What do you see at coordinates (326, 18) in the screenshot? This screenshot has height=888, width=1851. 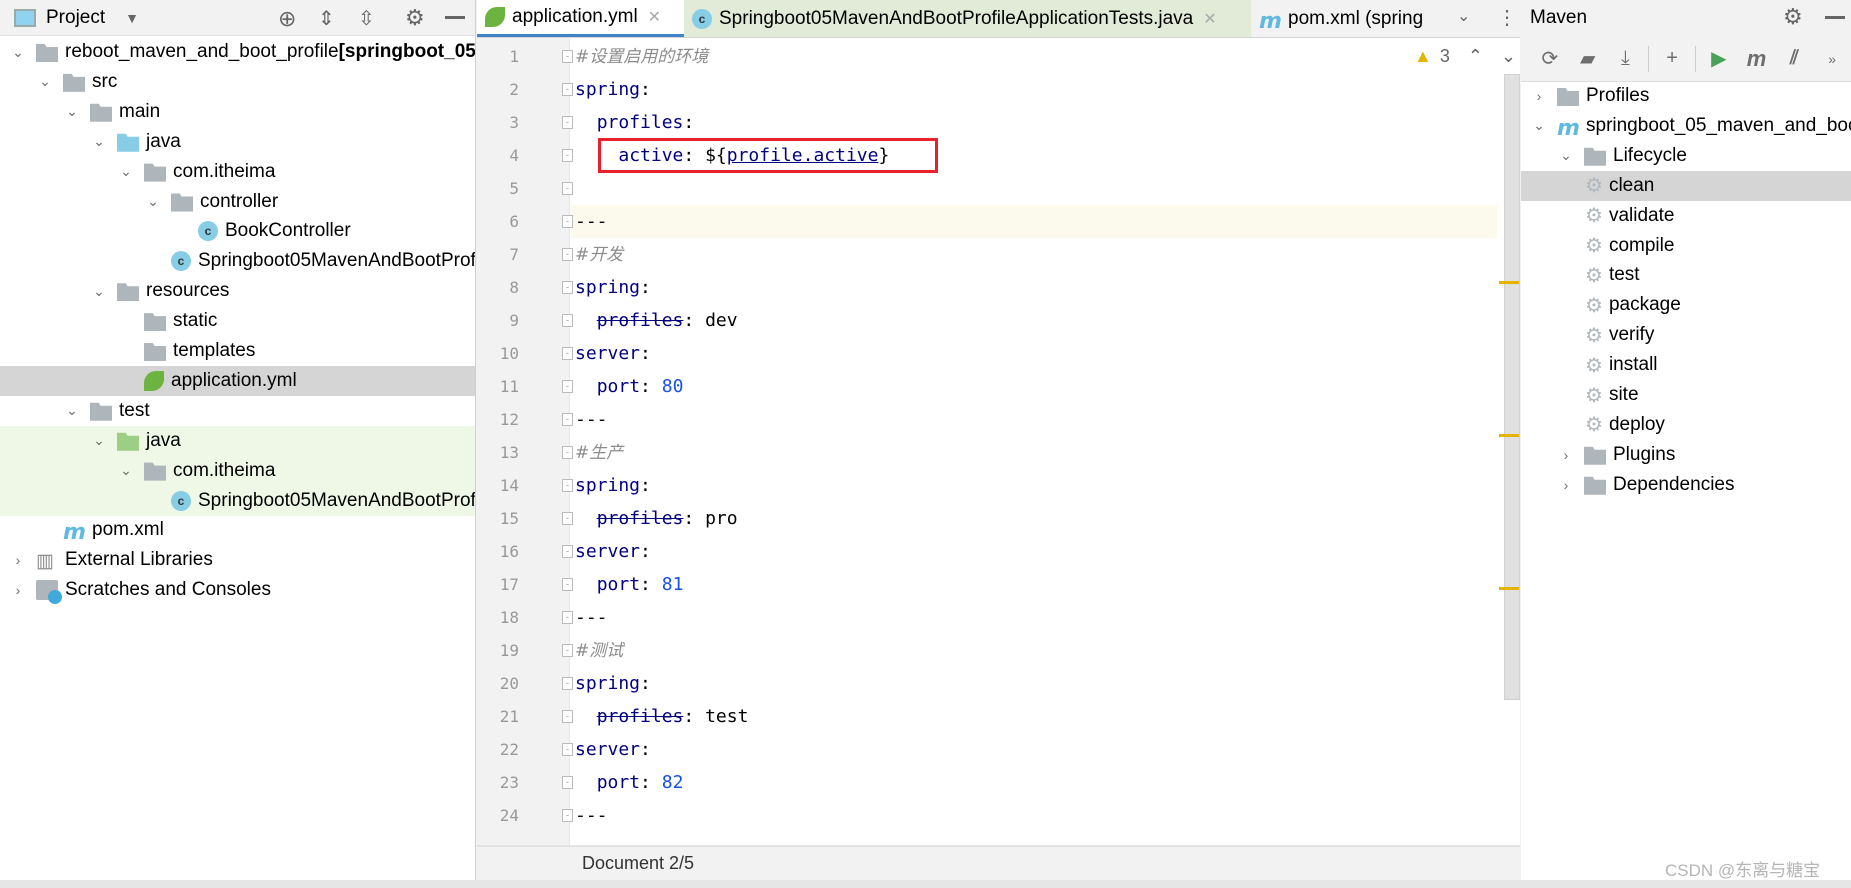 I see `expand-all-icon: ⇕` at bounding box center [326, 18].